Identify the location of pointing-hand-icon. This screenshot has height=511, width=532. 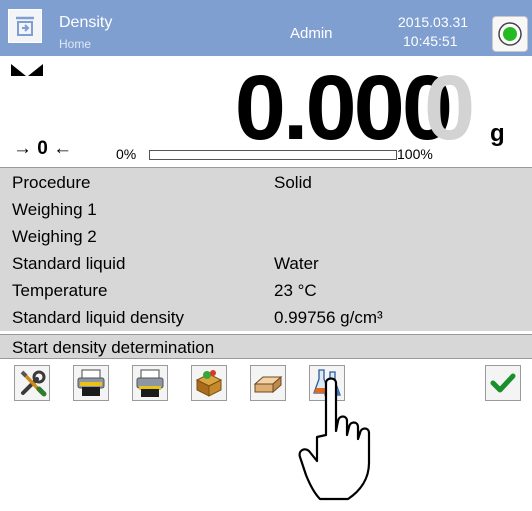
(339, 443).